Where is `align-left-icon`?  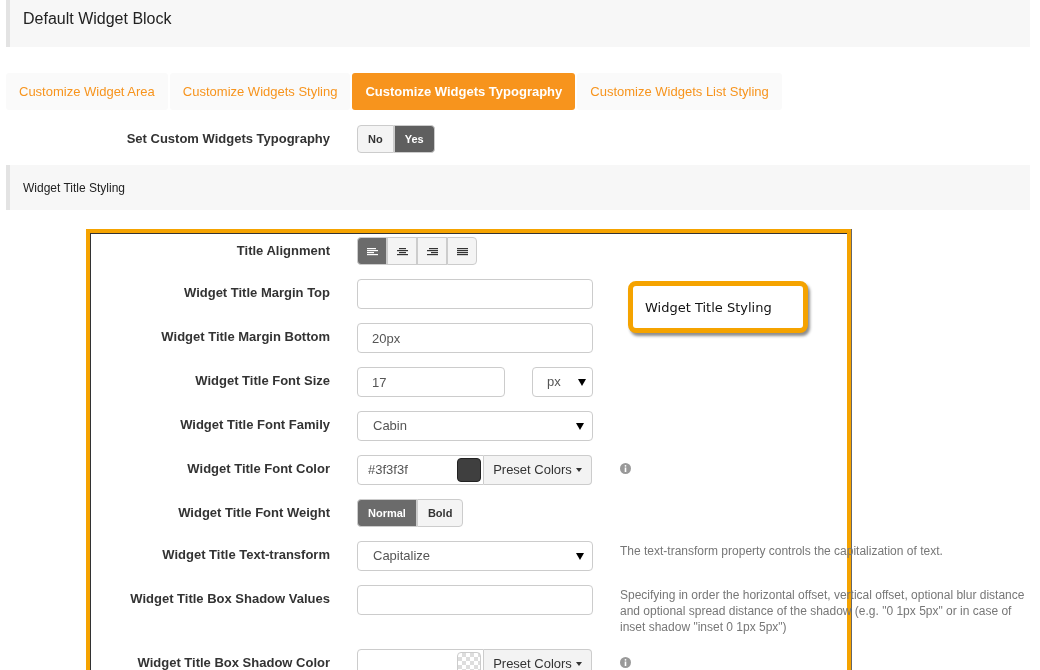 align-left-icon is located at coordinates (372, 251).